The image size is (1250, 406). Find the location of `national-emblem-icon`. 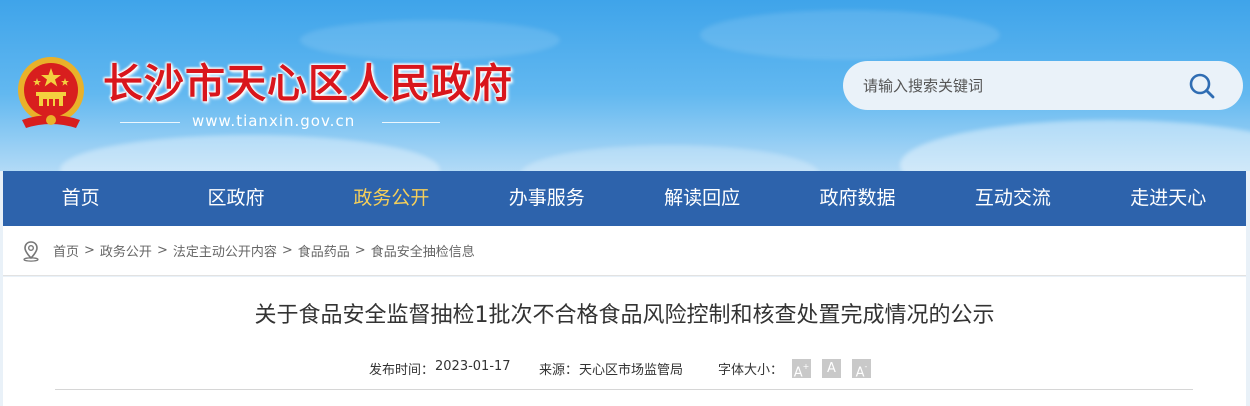

national-emblem-icon is located at coordinates (51, 92).